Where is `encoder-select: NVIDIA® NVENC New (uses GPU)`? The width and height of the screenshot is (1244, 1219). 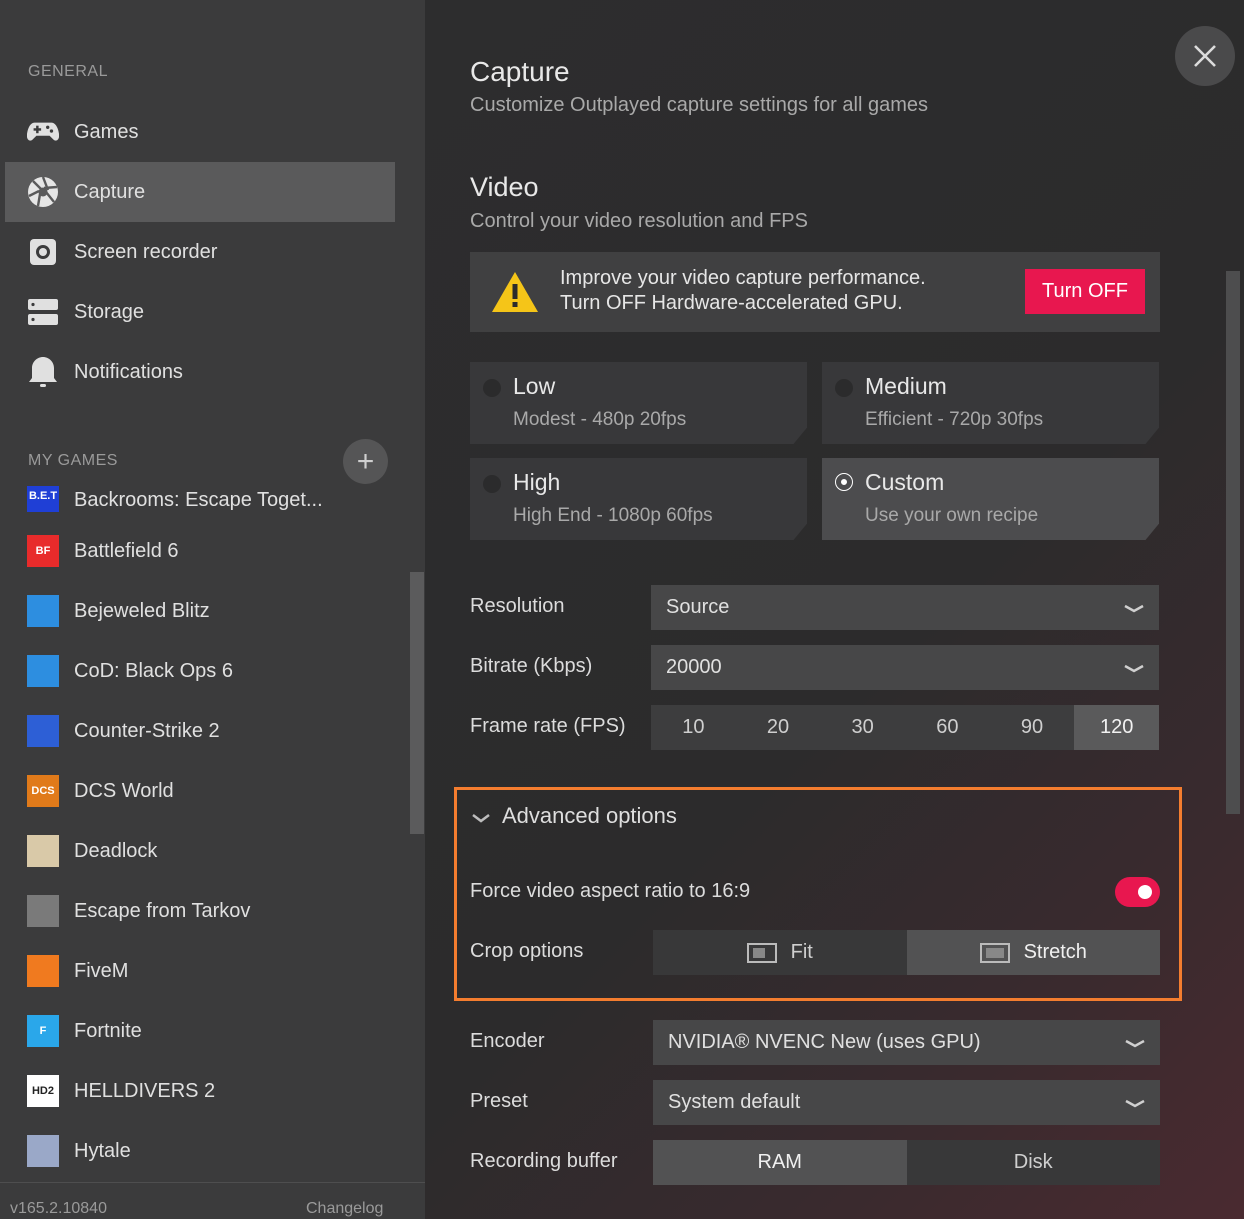 encoder-select: NVIDIA® NVENC New (uses GPU) is located at coordinates (906, 1042).